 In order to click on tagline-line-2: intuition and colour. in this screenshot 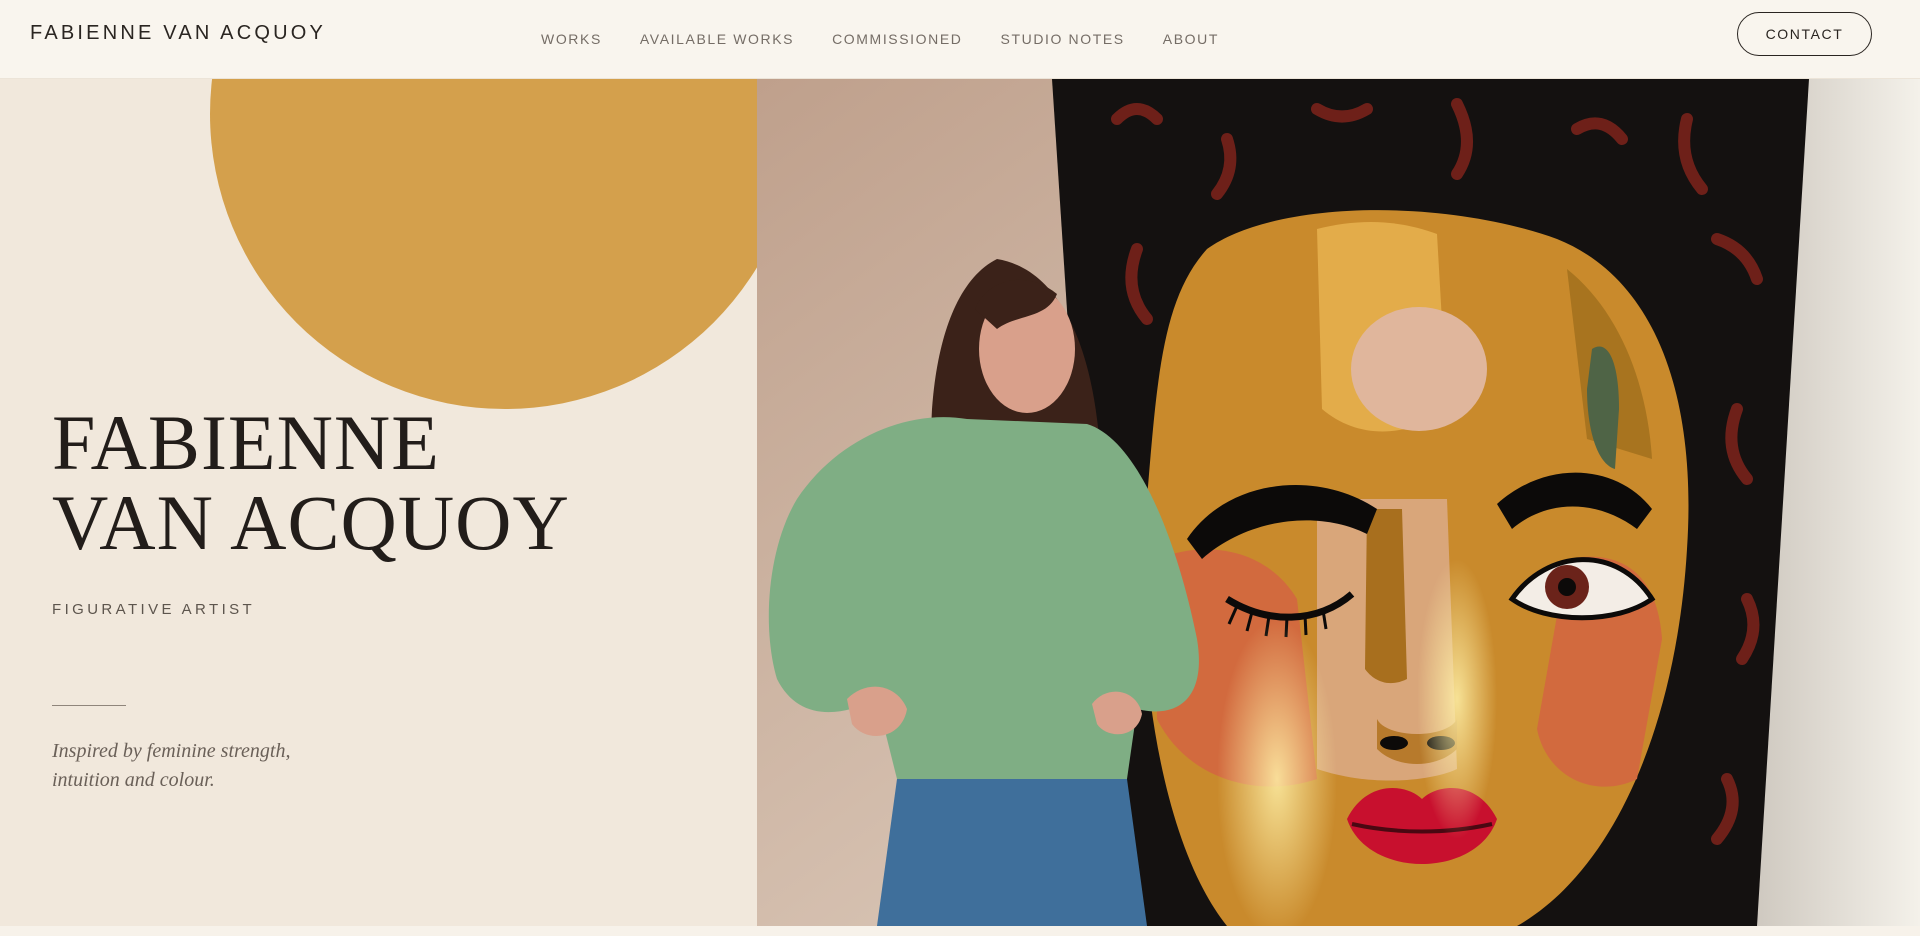, I will do `click(133, 780)`.